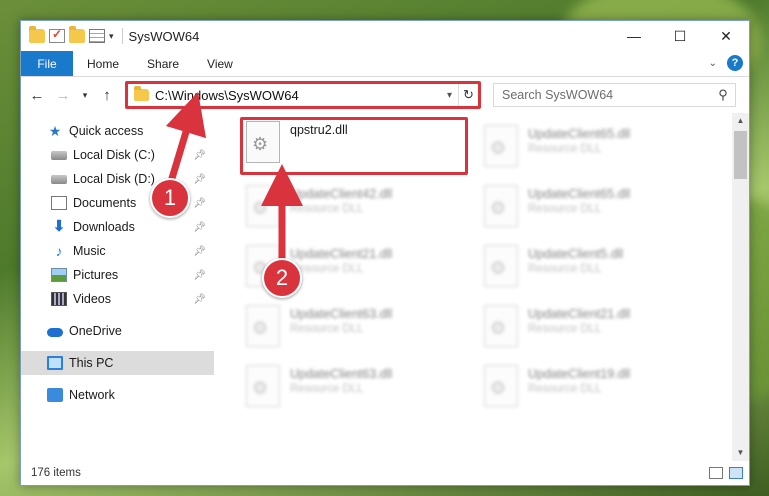 The height and width of the screenshot is (496, 769). What do you see at coordinates (37, 34) in the screenshot?
I see `folder-icon` at bounding box center [37, 34].